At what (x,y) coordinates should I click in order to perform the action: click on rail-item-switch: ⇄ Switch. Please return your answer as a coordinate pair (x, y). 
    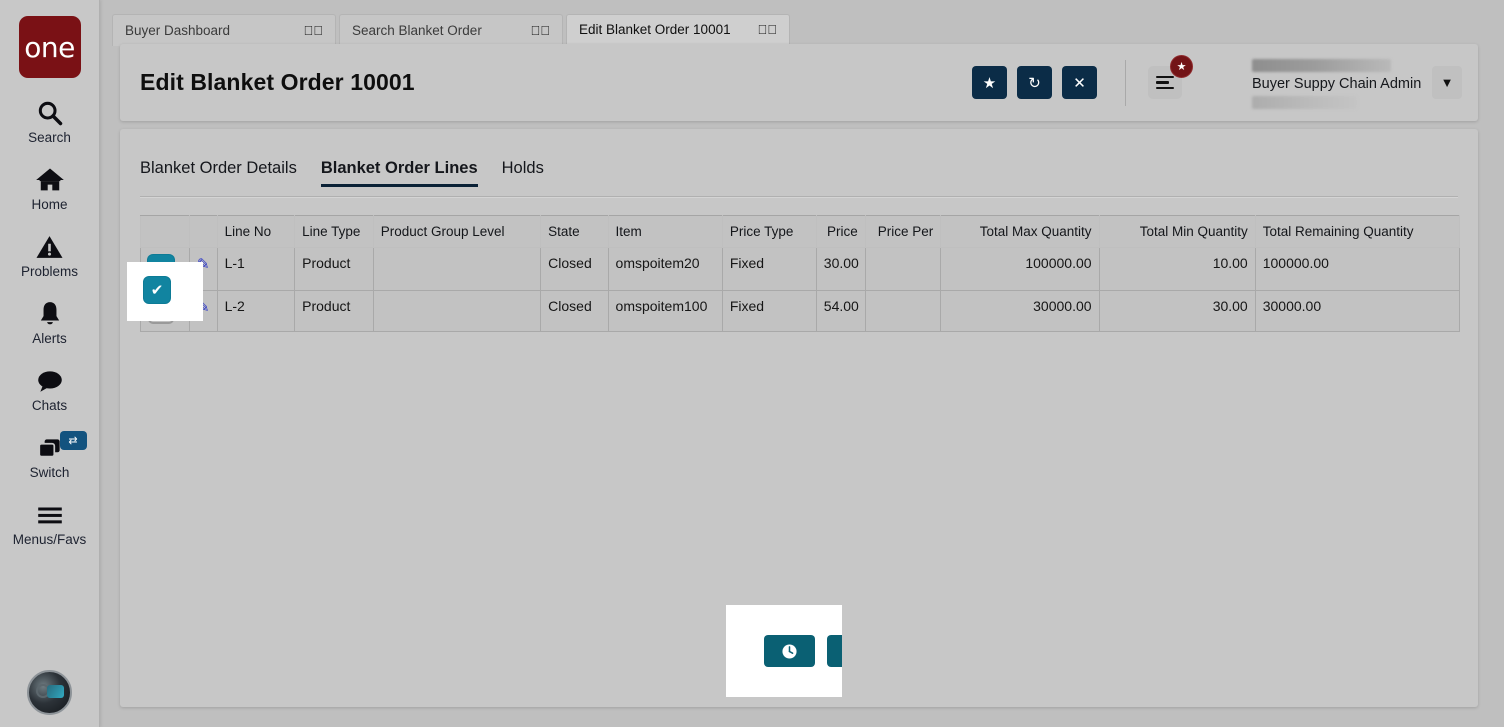
    Looking at the image, I should click on (50, 455).